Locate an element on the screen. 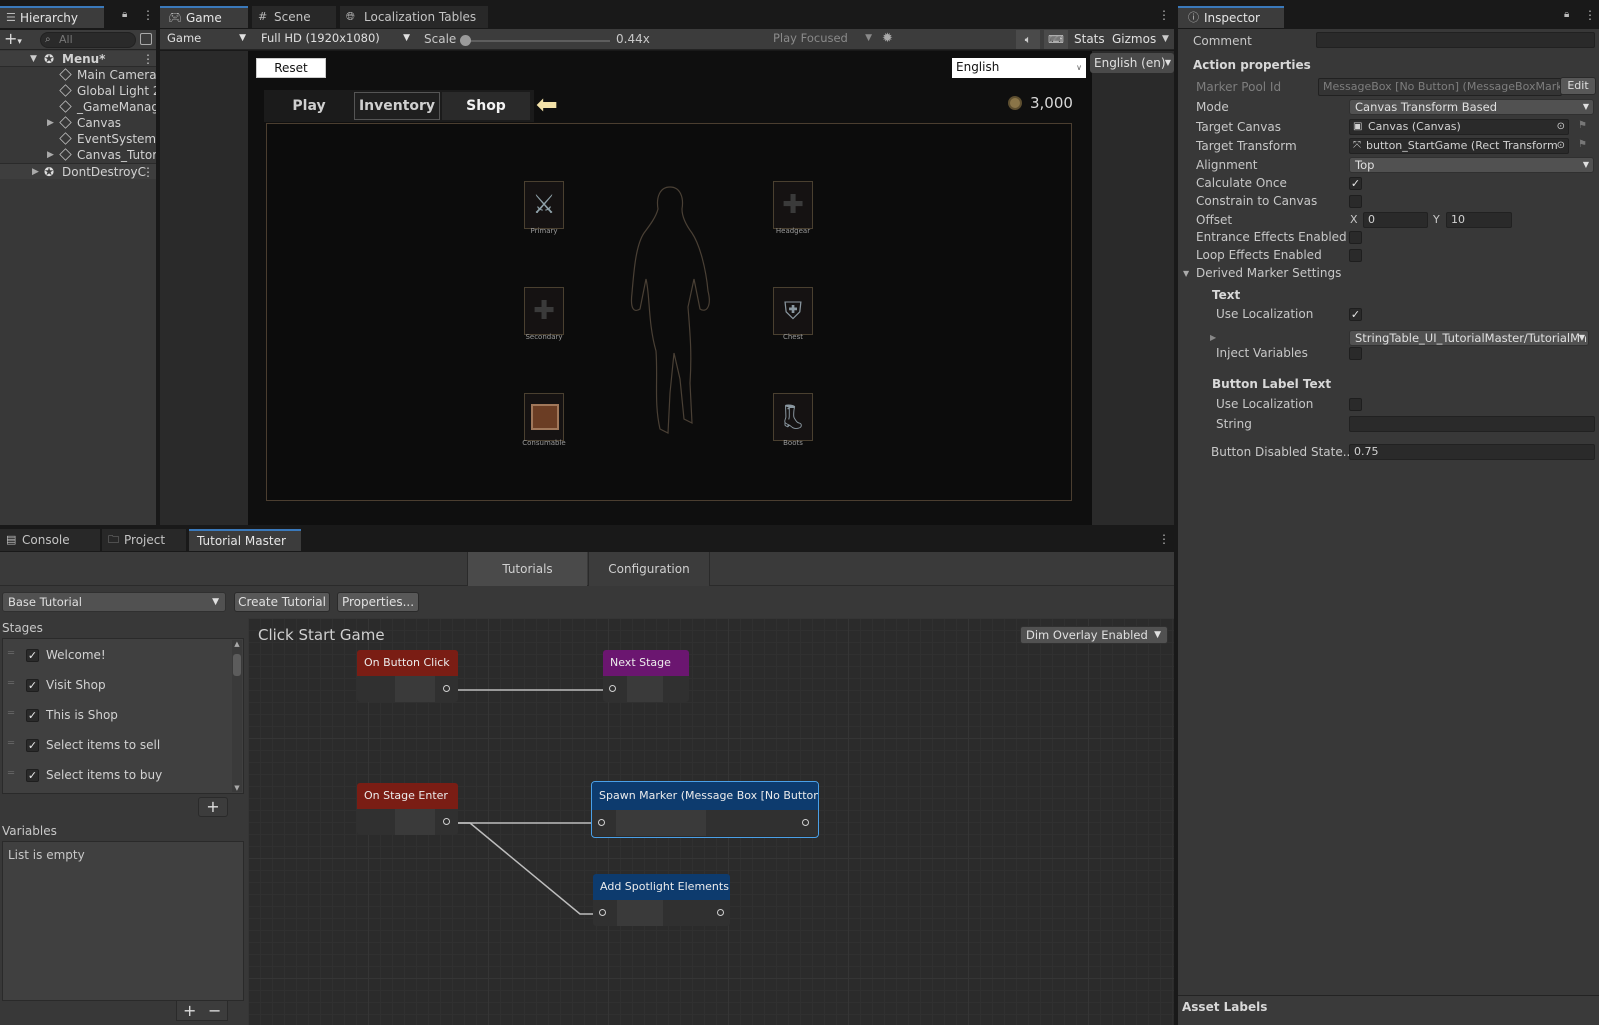 The image size is (1599, 1025). tab-inspector: ⓘ Inspector is located at coordinates (1231, 17).